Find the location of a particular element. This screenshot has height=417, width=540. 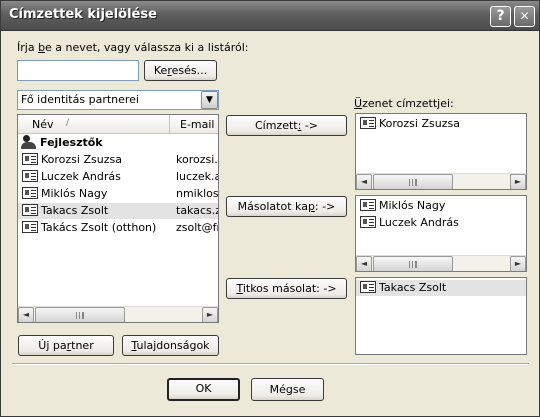

column-header-name: Név ∕ is located at coordinates (94, 124).